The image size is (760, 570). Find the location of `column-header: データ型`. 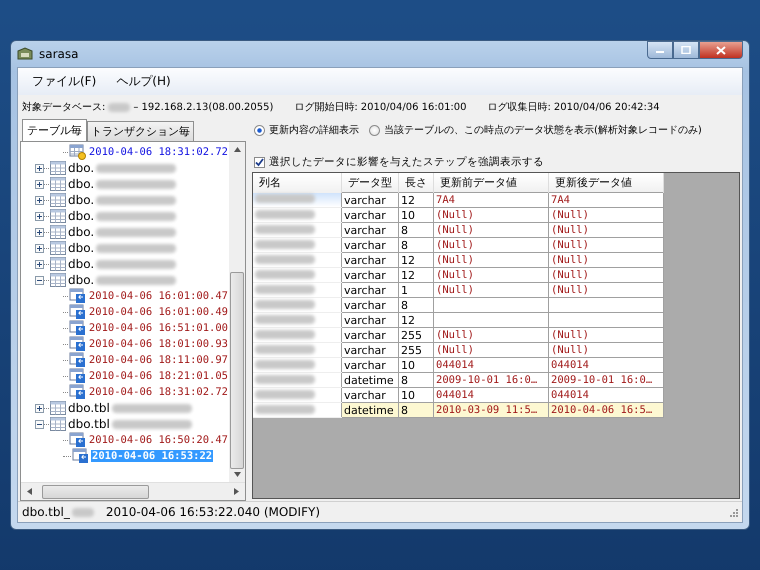

column-header: データ型 is located at coordinates (370, 182).